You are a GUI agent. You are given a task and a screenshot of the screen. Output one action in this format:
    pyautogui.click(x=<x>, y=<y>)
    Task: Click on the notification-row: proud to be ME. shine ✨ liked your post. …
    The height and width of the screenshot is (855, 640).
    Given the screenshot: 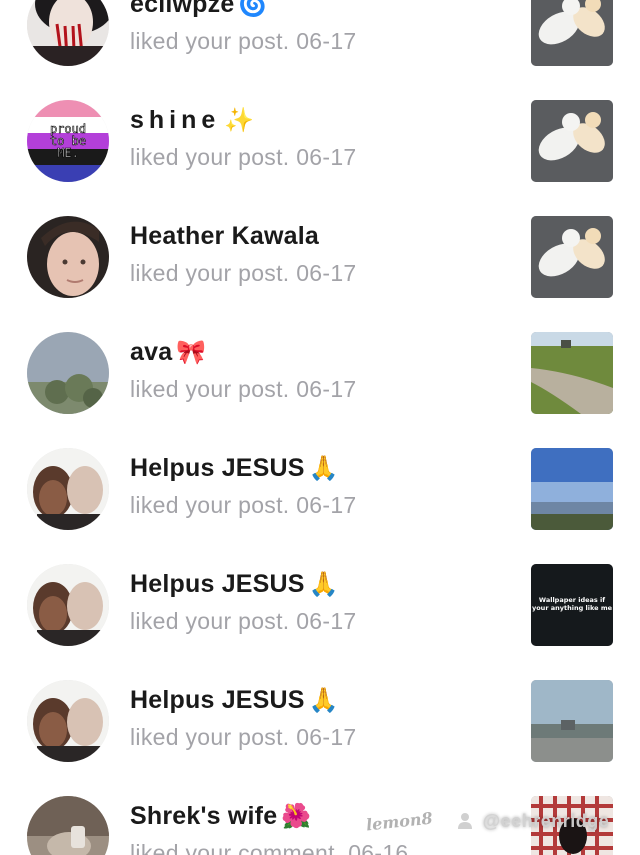 What is the action you would take?
    pyautogui.click(x=320, y=140)
    